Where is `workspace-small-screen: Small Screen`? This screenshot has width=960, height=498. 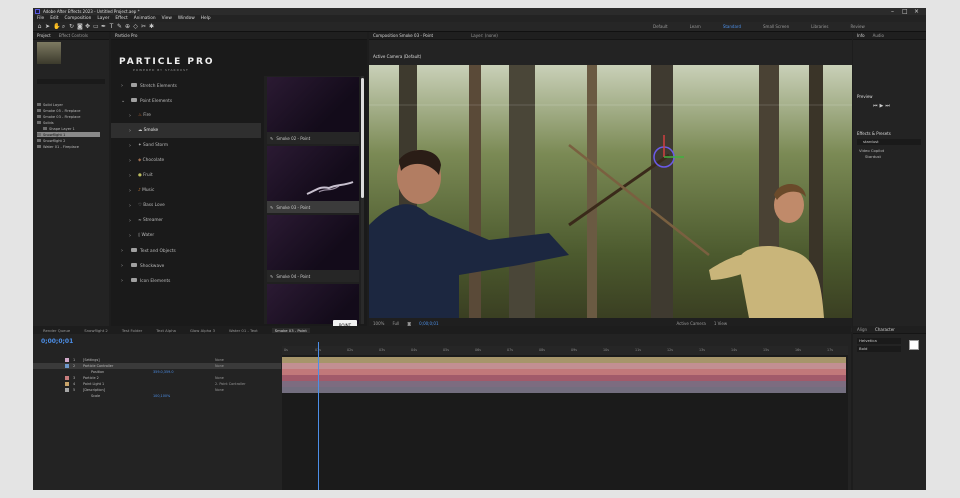
workspace-small-screen: Small Screen is located at coordinates (776, 26).